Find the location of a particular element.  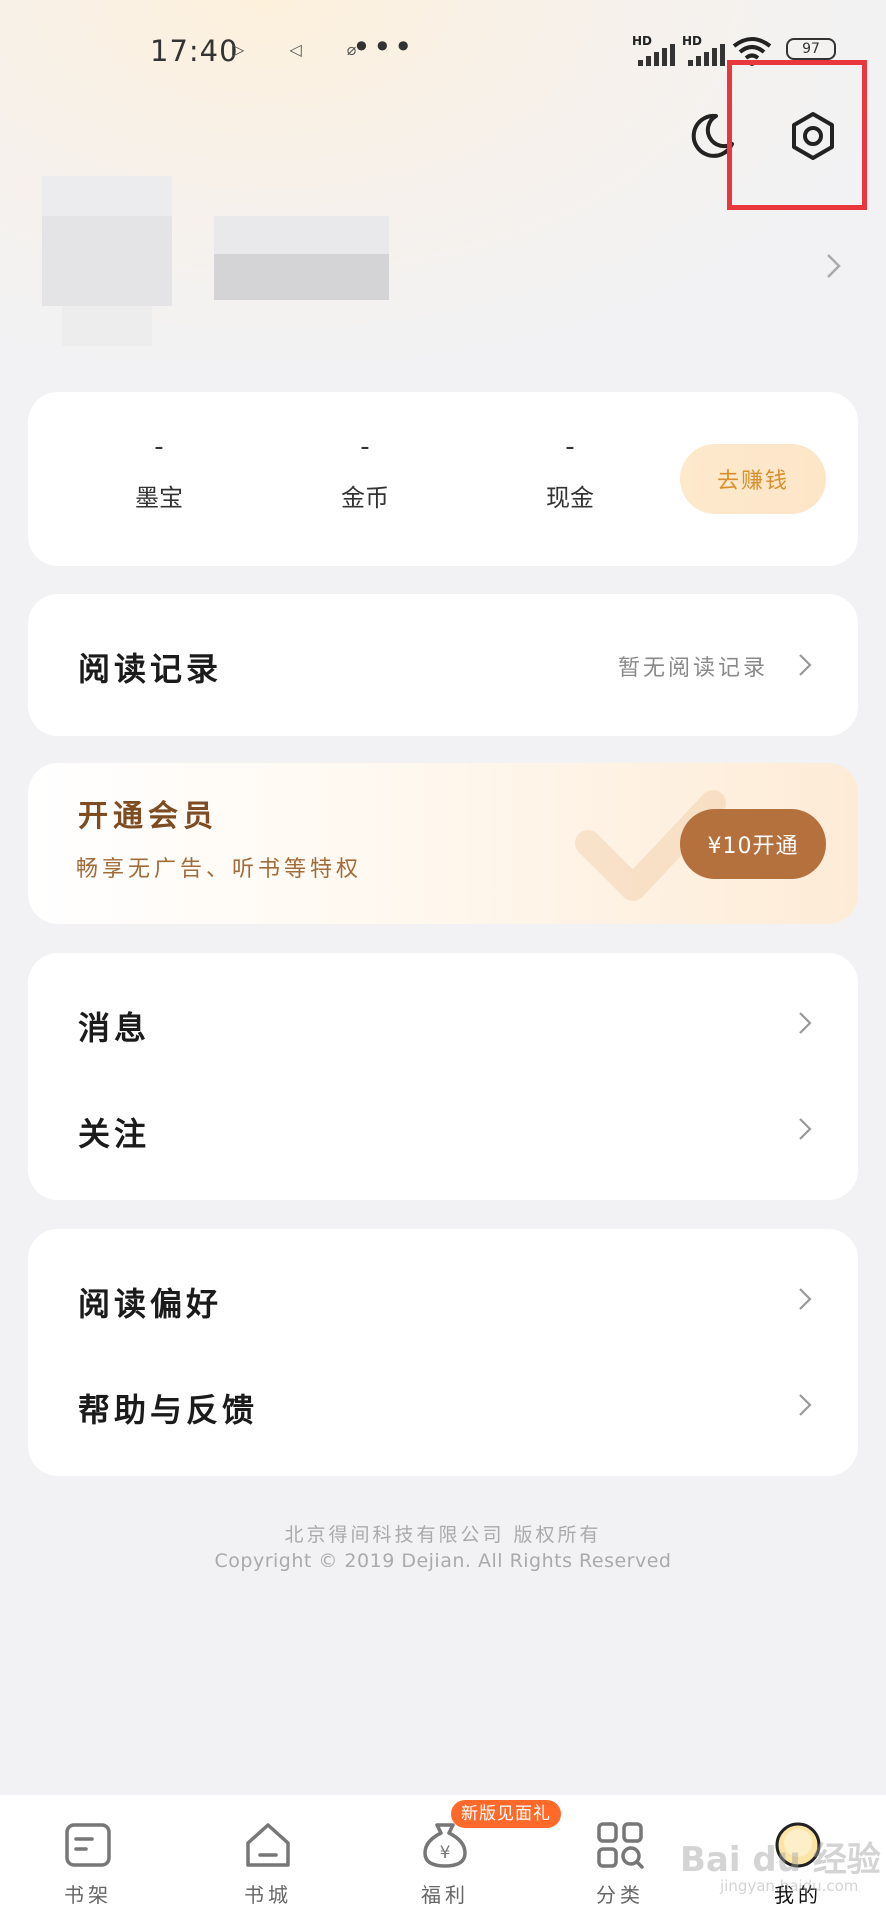

menu-group-2: 阅读偏好 帮助与反馈 is located at coordinates (443, 1352).